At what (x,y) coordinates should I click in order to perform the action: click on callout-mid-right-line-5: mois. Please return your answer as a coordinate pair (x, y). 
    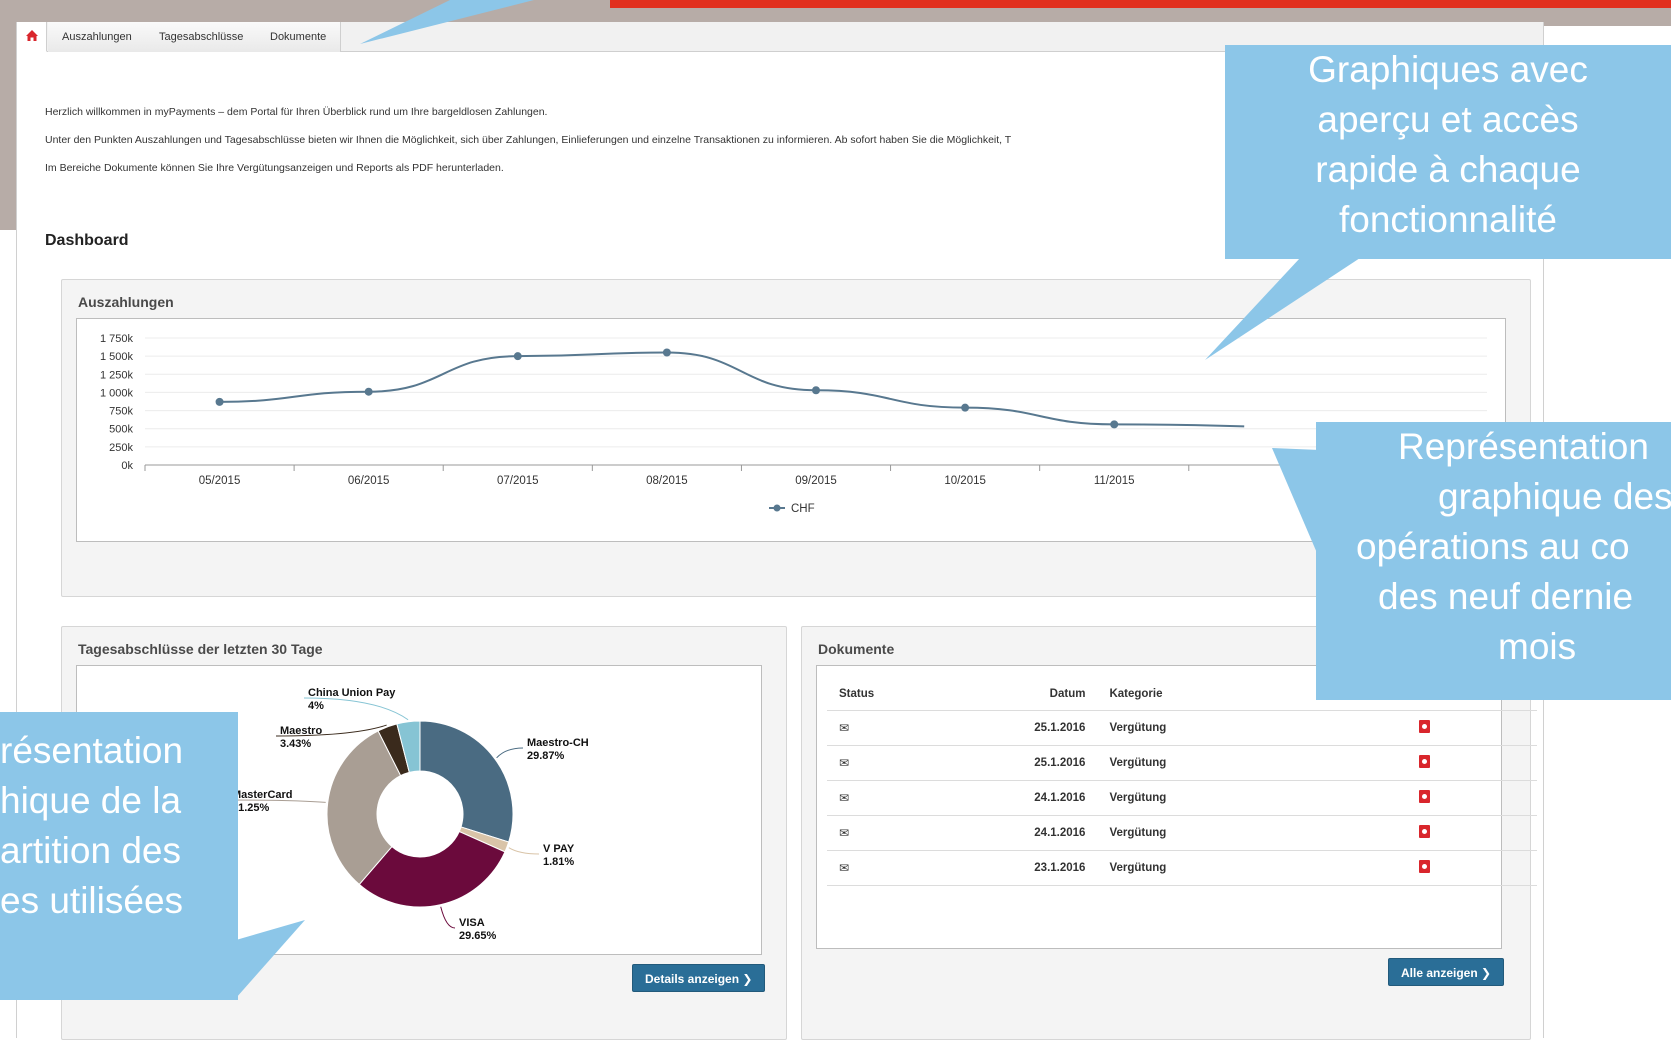
    Looking at the image, I should click on (1537, 646).